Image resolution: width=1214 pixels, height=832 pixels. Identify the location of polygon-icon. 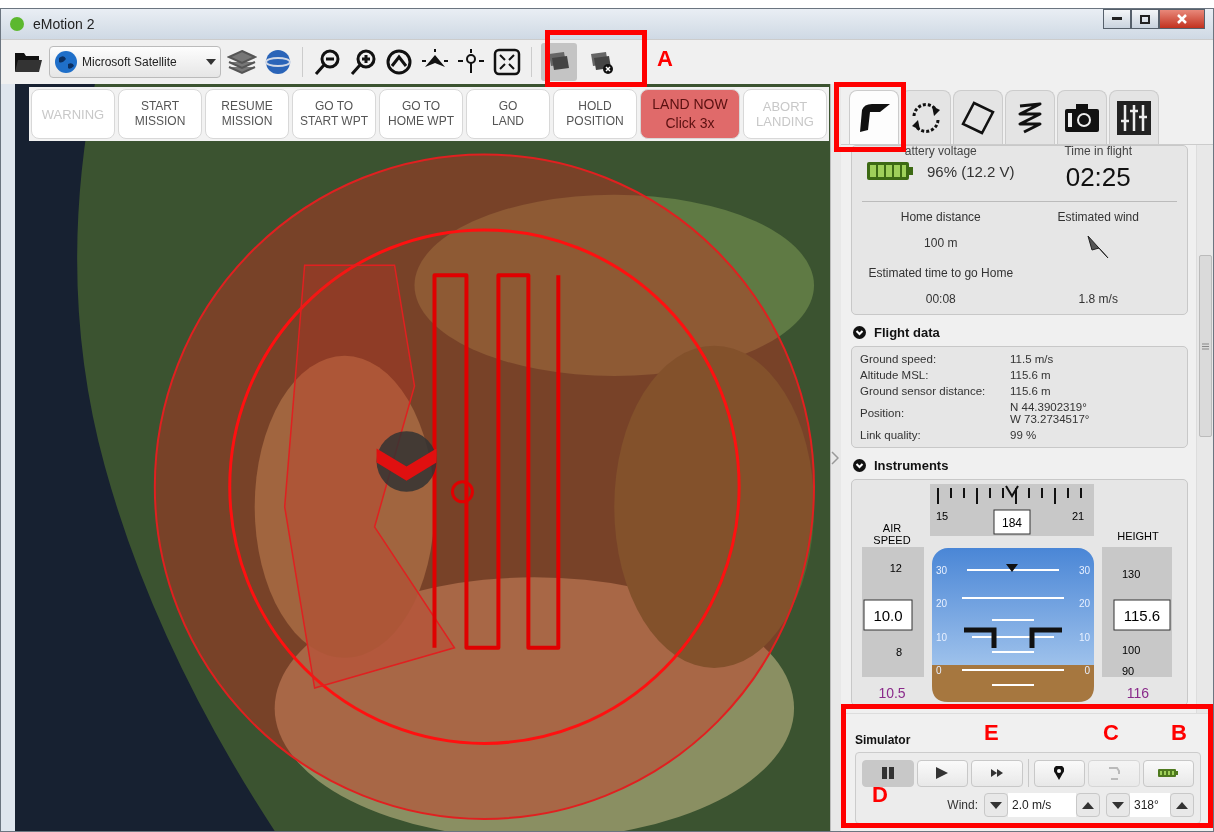
(978, 117).